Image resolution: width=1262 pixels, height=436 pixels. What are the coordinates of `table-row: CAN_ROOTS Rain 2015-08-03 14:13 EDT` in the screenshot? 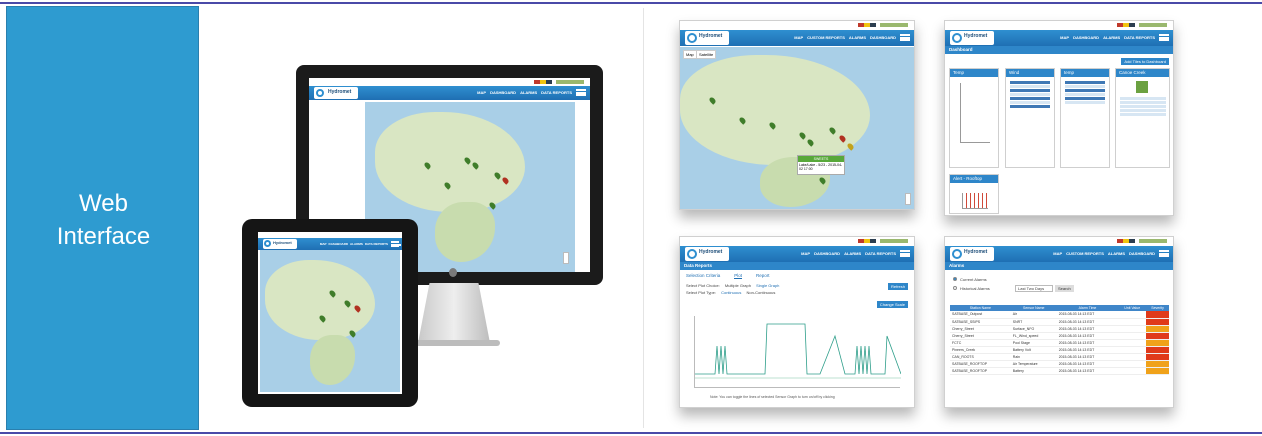 It's located at (1059, 357).